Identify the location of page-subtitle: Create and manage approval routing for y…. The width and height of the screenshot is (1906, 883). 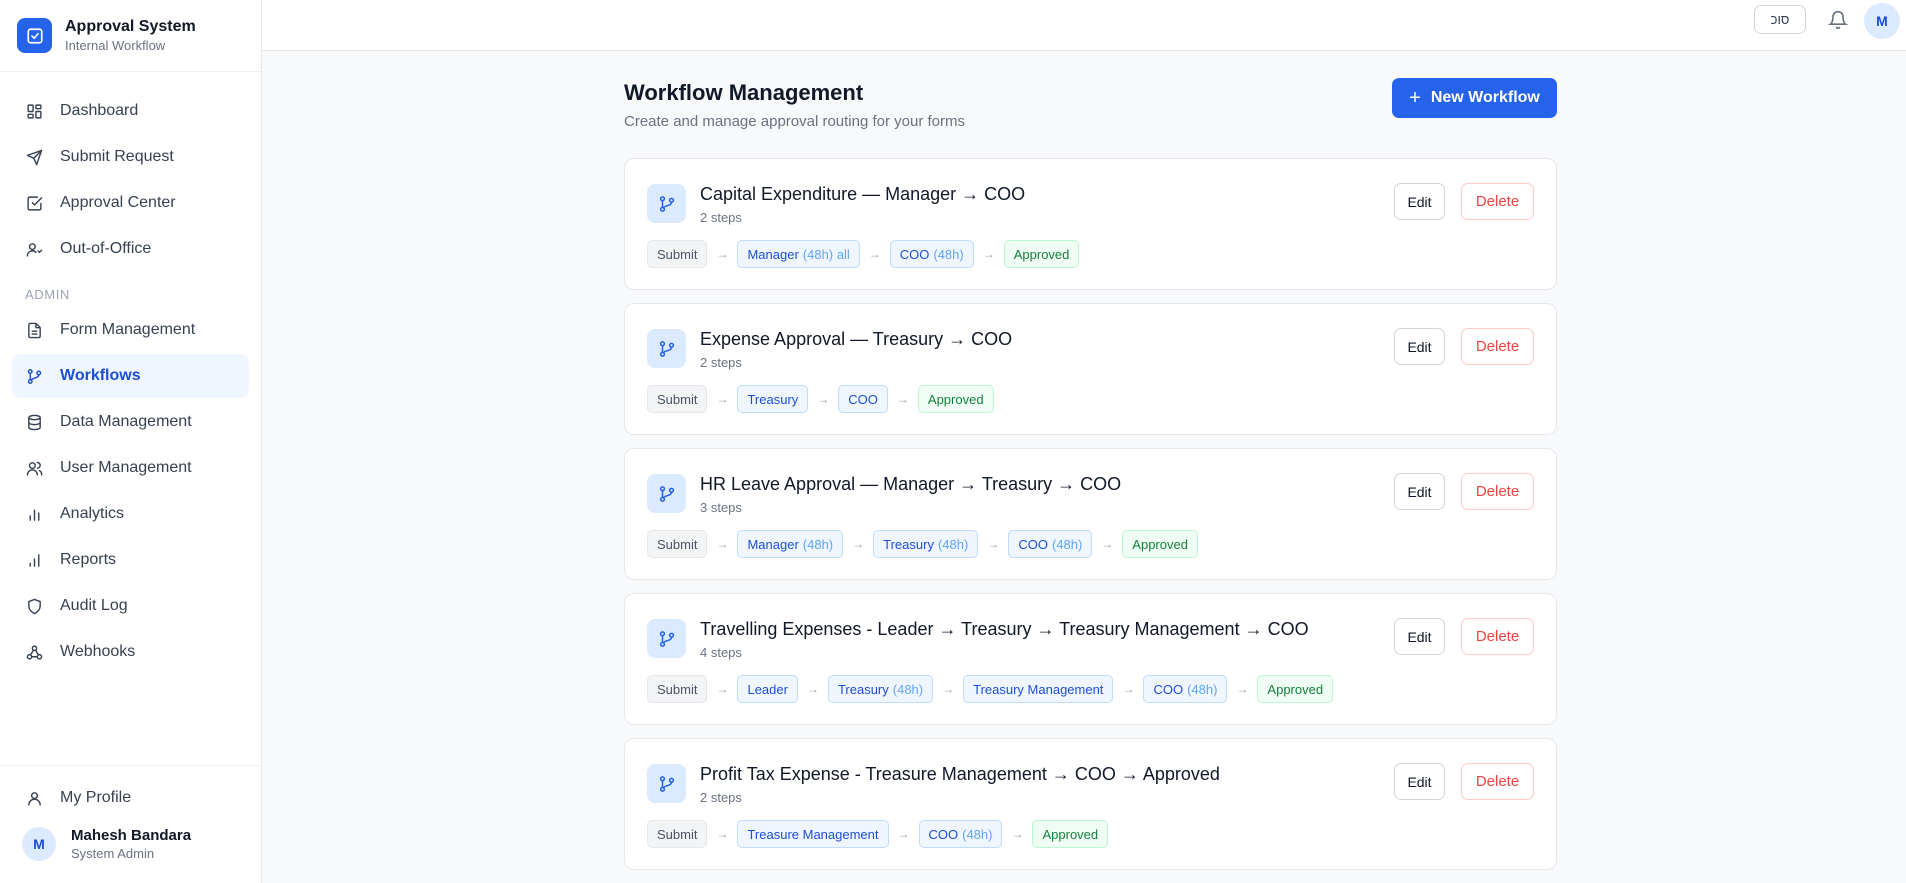
(795, 121).